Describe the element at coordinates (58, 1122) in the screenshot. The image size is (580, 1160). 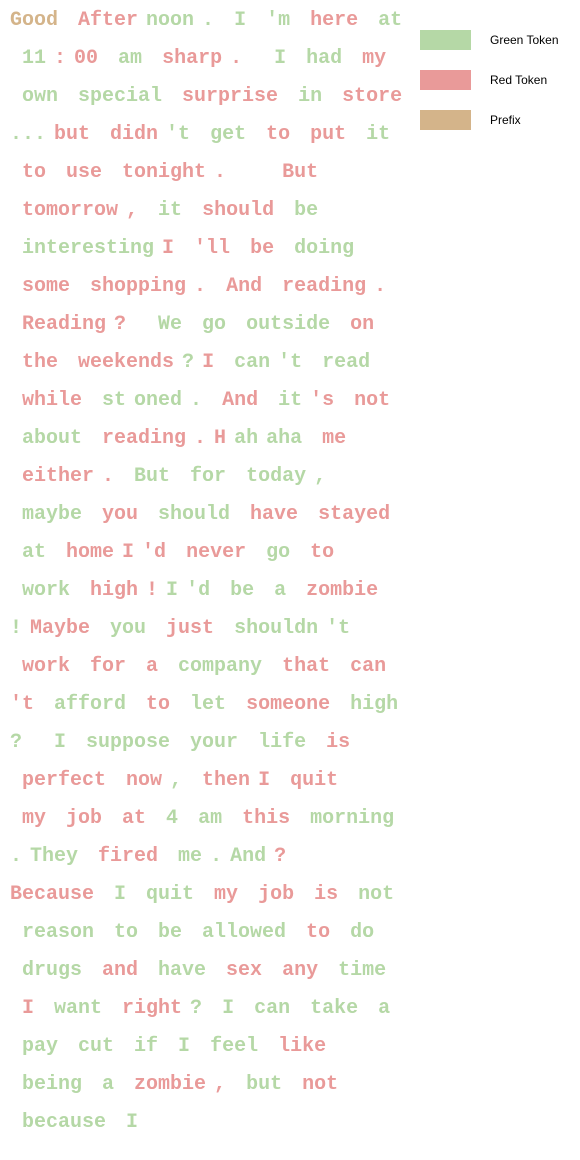
I see `green-token: because` at that location.